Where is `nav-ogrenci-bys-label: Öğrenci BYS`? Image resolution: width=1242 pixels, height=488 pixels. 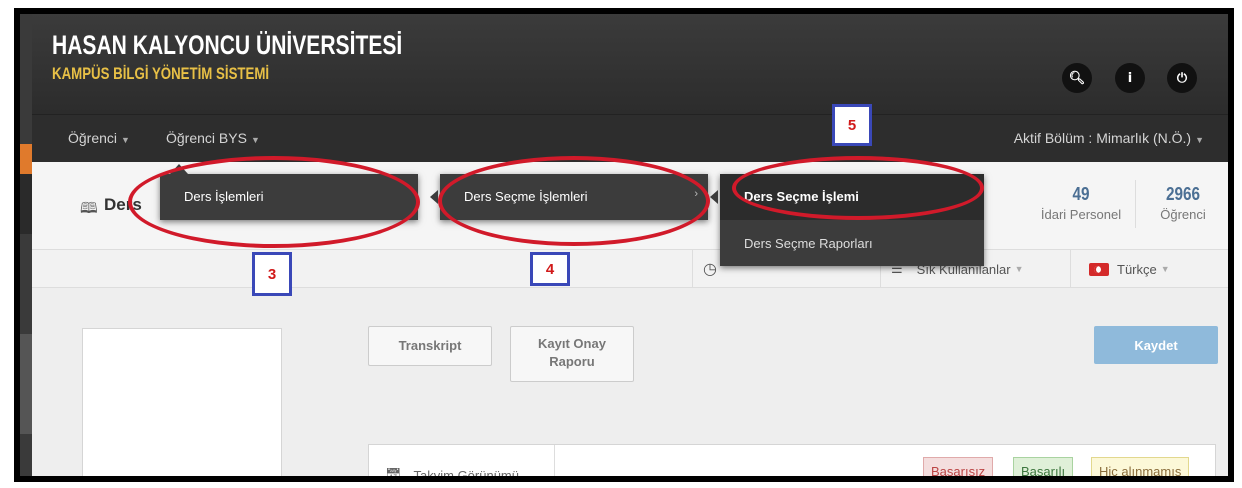 nav-ogrenci-bys-label: Öğrenci BYS is located at coordinates (206, 138).